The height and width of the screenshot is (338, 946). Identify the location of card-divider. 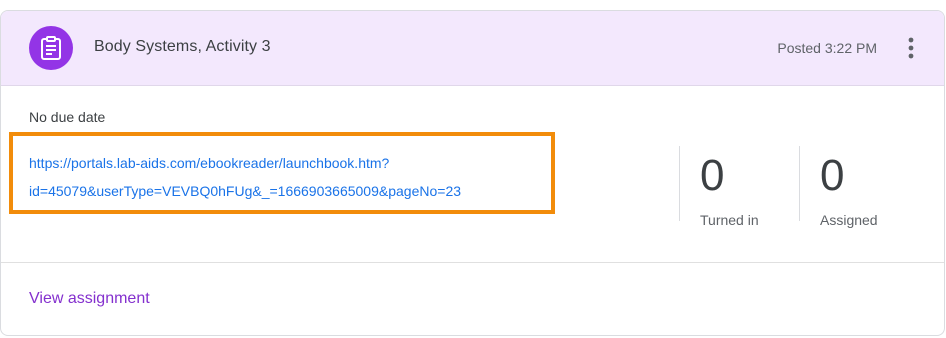
(472, 262).